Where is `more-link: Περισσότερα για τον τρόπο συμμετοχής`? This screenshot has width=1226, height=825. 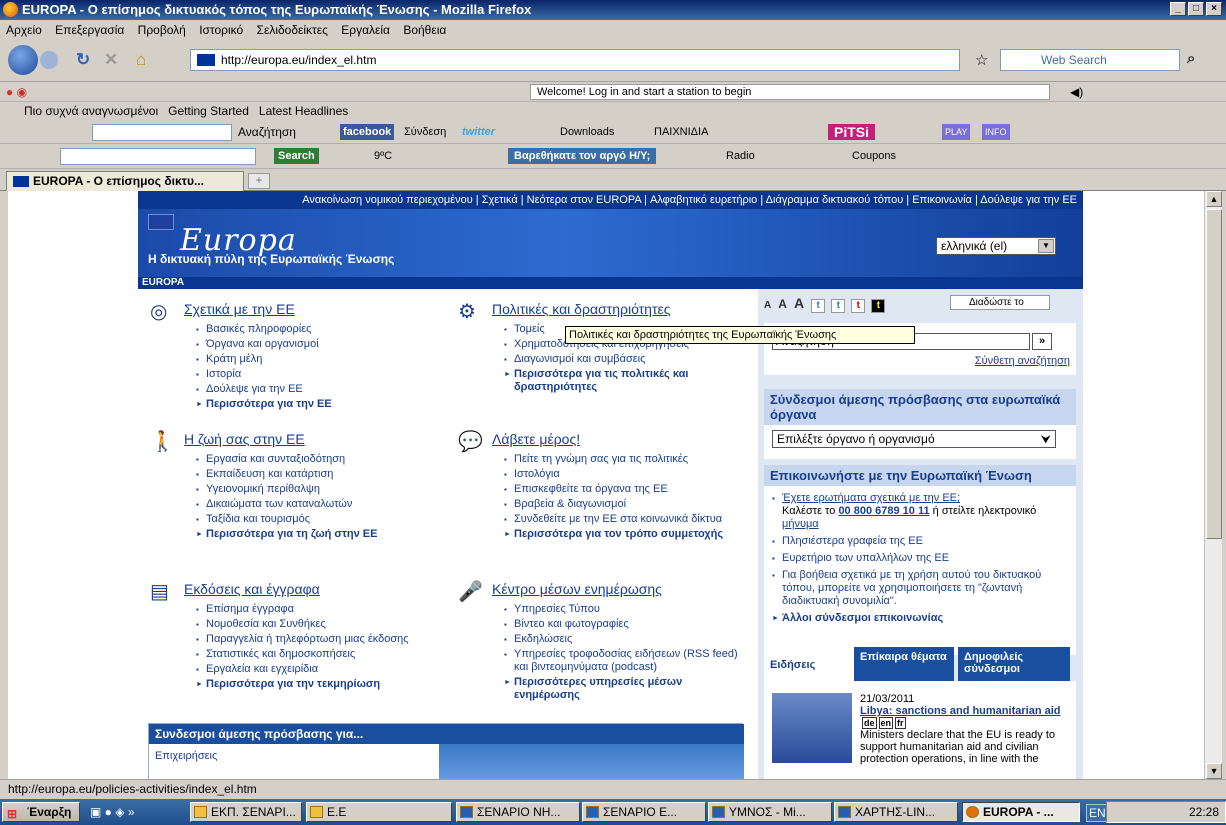 more-link: Περισσότερα για τον τρόπο συμμετοχής is located at coordinates (619, 534).